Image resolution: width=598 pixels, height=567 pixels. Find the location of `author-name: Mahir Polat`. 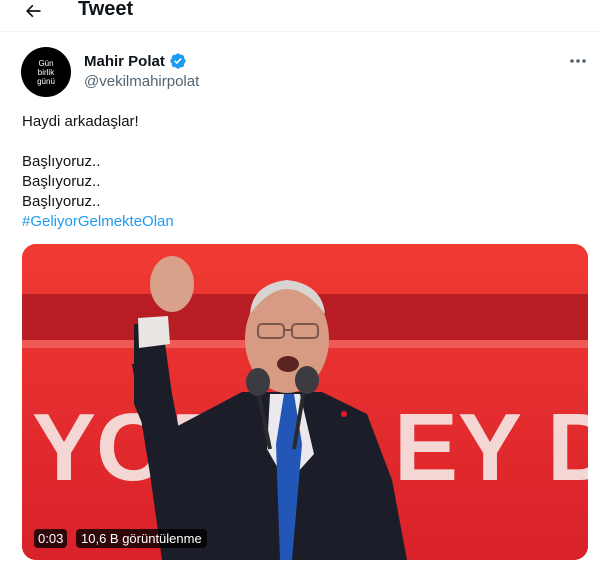

author-name: Mahir Polat is located at coordinates (124, 61).